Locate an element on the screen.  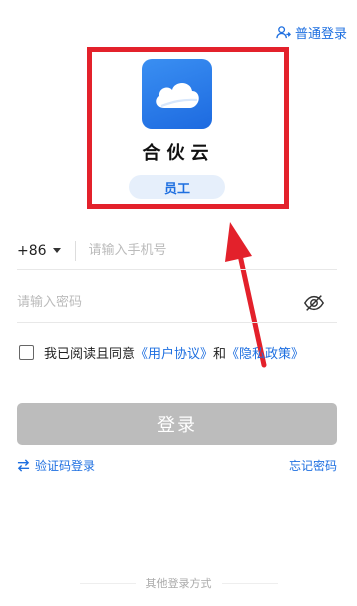
agreement-checkbox is located at coordinates (26, 352).